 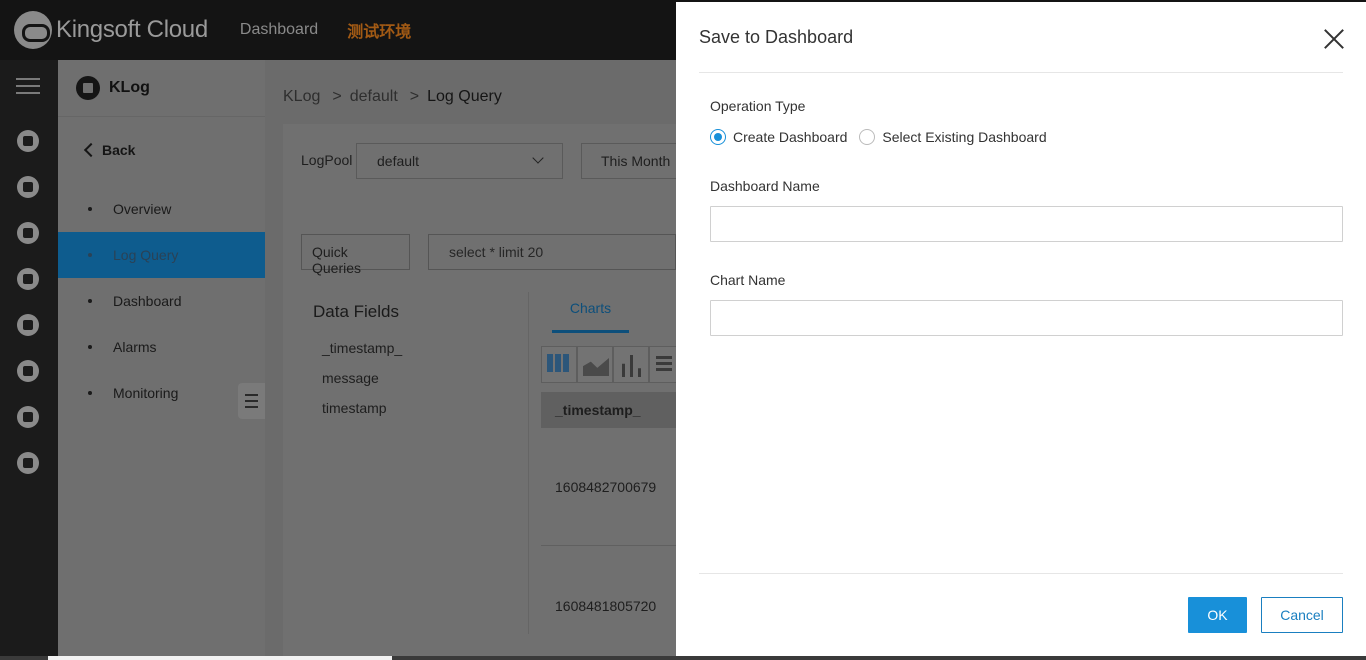 I want to click on scrollbar-thumb, so click(x=220, y=658).